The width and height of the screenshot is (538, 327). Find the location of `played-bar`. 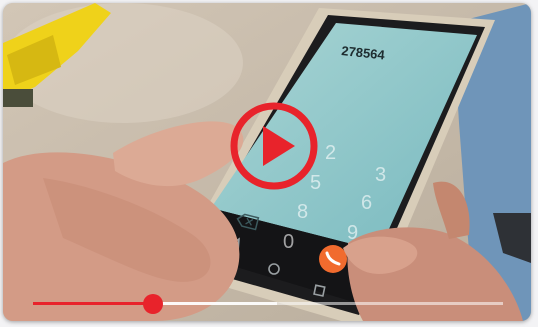

played-bar is located at coordinates (93, 303).